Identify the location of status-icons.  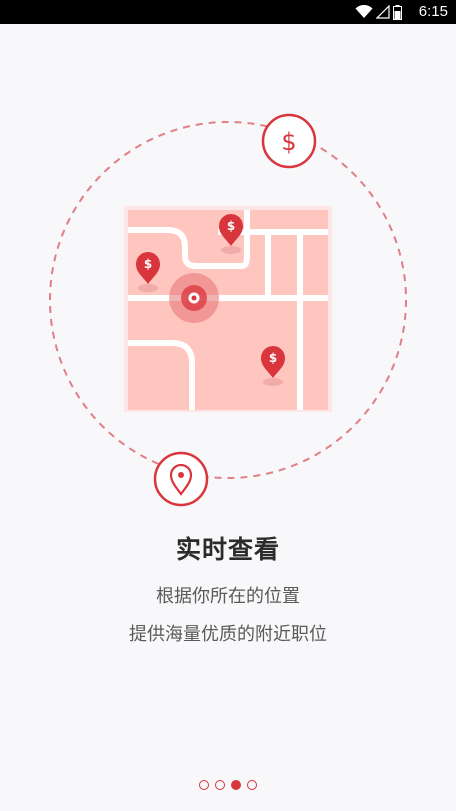
(378, 12).